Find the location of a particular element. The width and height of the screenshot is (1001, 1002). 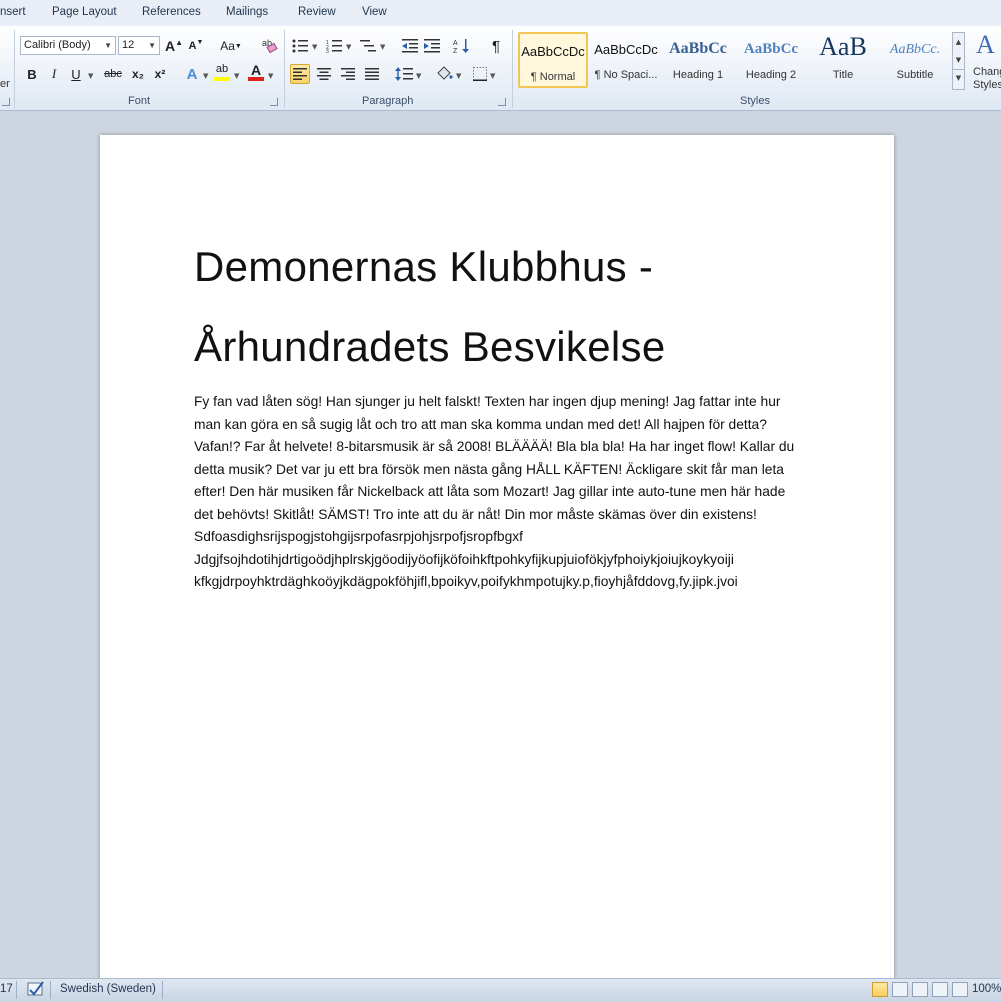

shrink-font-button: A ▼ is located at coordinates (196, 46).